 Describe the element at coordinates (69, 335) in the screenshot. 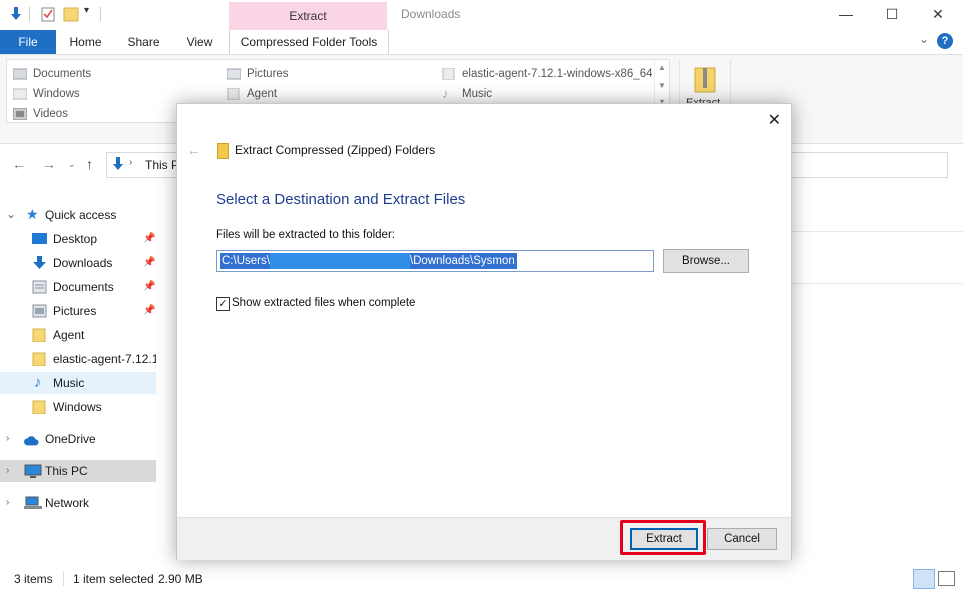

I see `nav-label: Agent` at that location.